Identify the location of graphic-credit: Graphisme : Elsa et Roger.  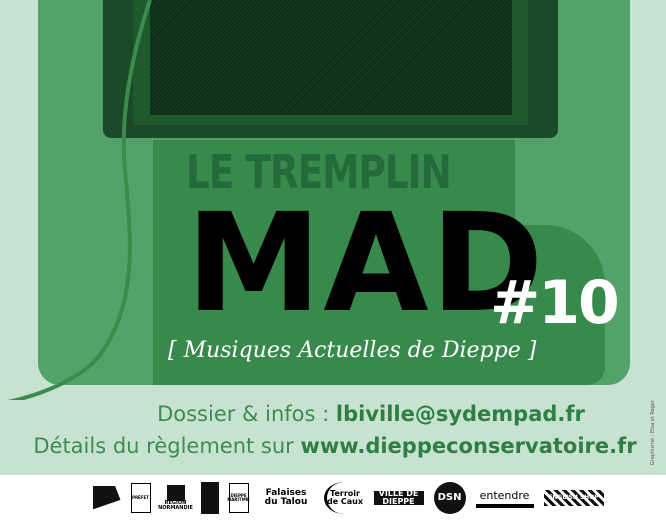
(653, 433).